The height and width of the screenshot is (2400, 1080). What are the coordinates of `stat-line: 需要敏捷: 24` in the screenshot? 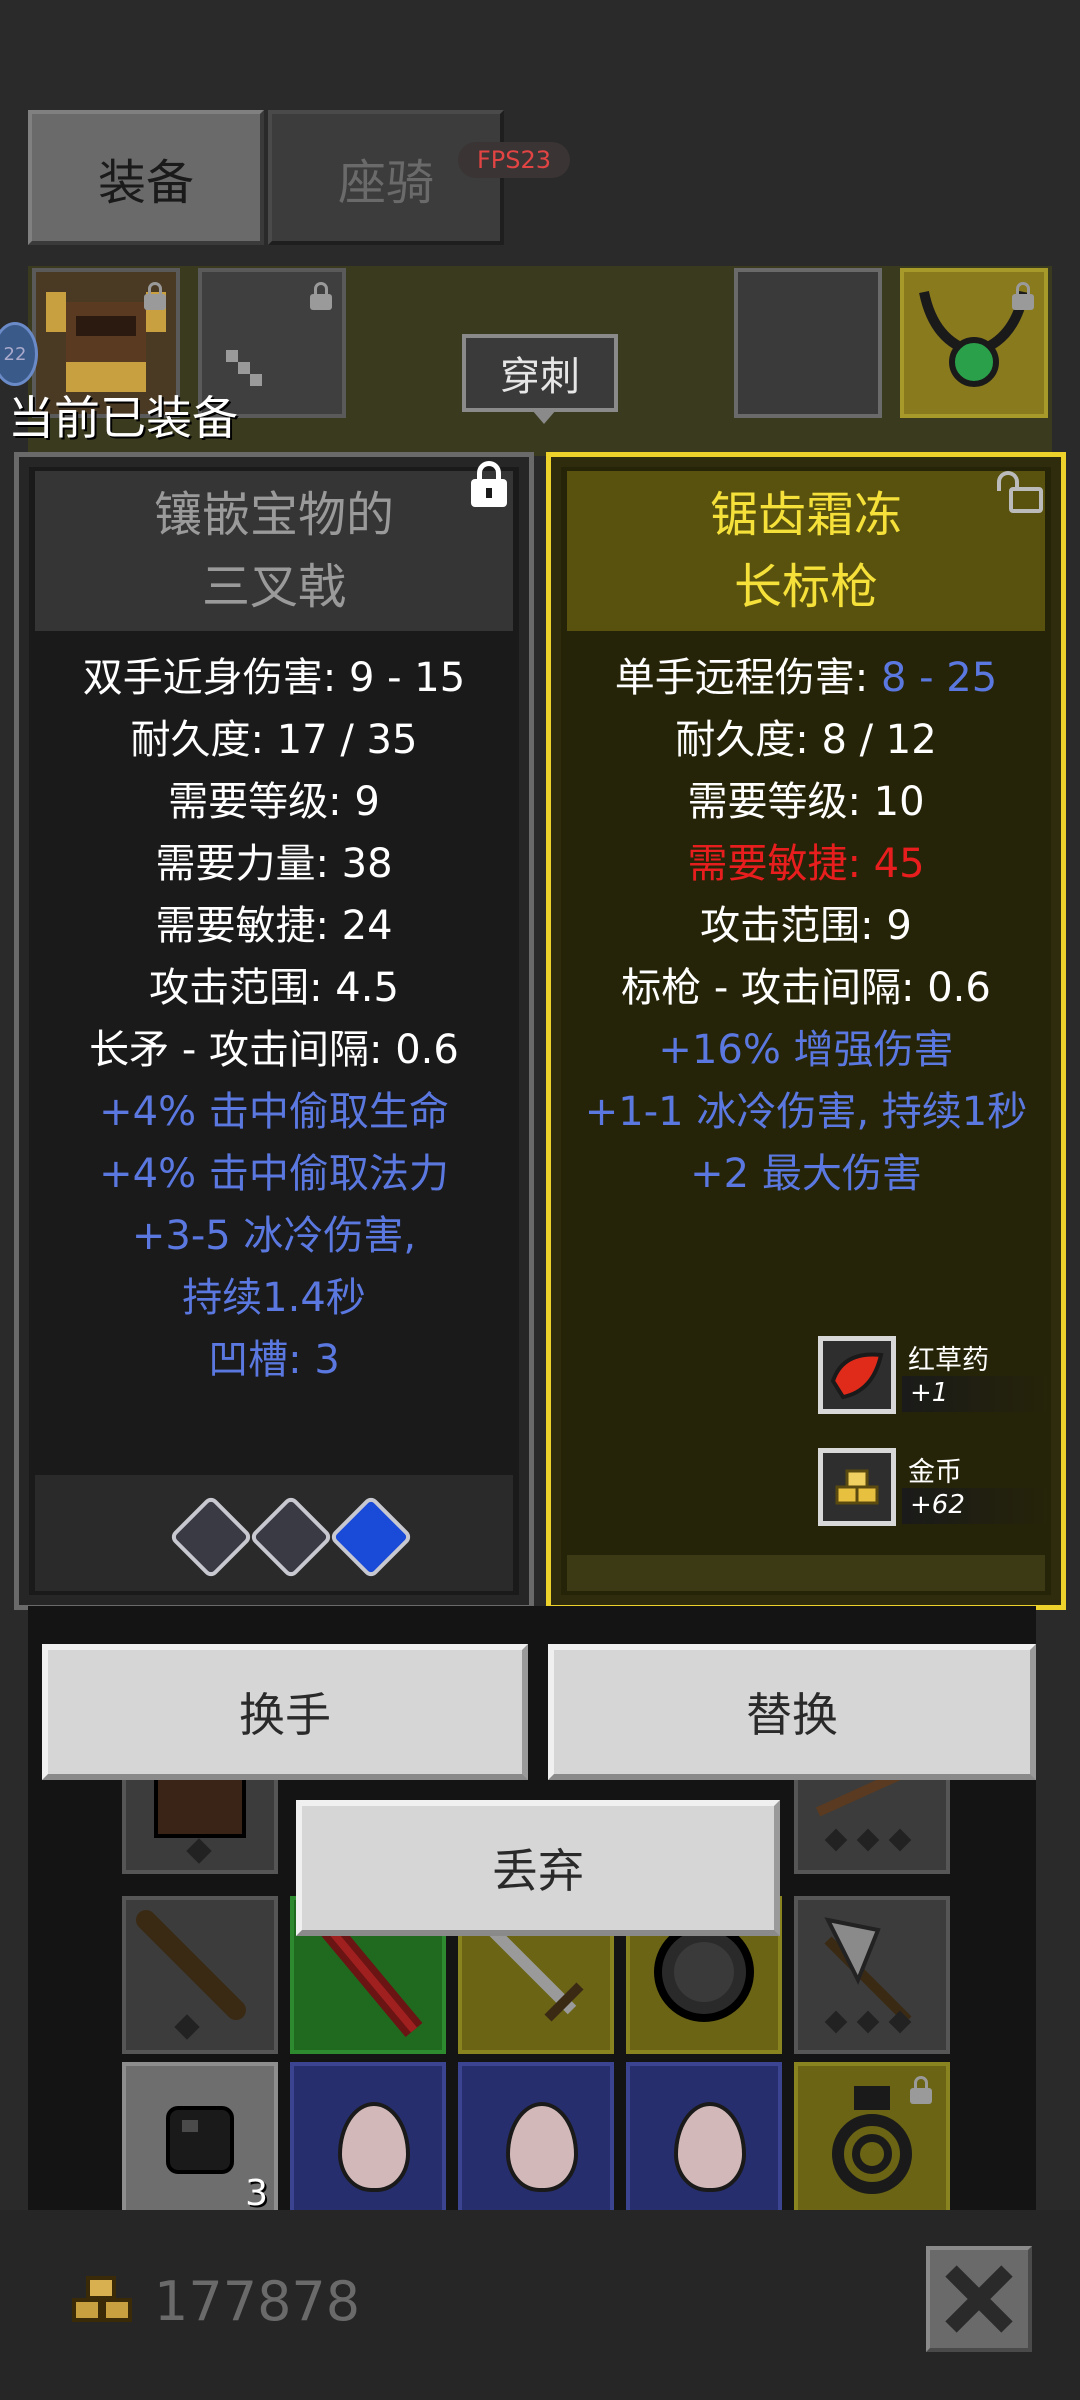 It's located at (274, 926).